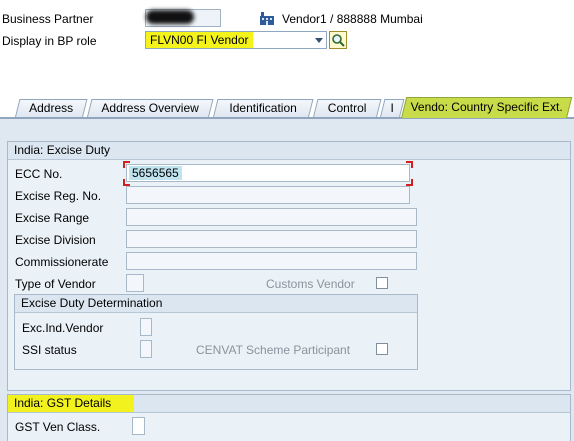 The height and width of the screenshot is (441, 574). I want to click on excise-range-input, so click(271, 217).